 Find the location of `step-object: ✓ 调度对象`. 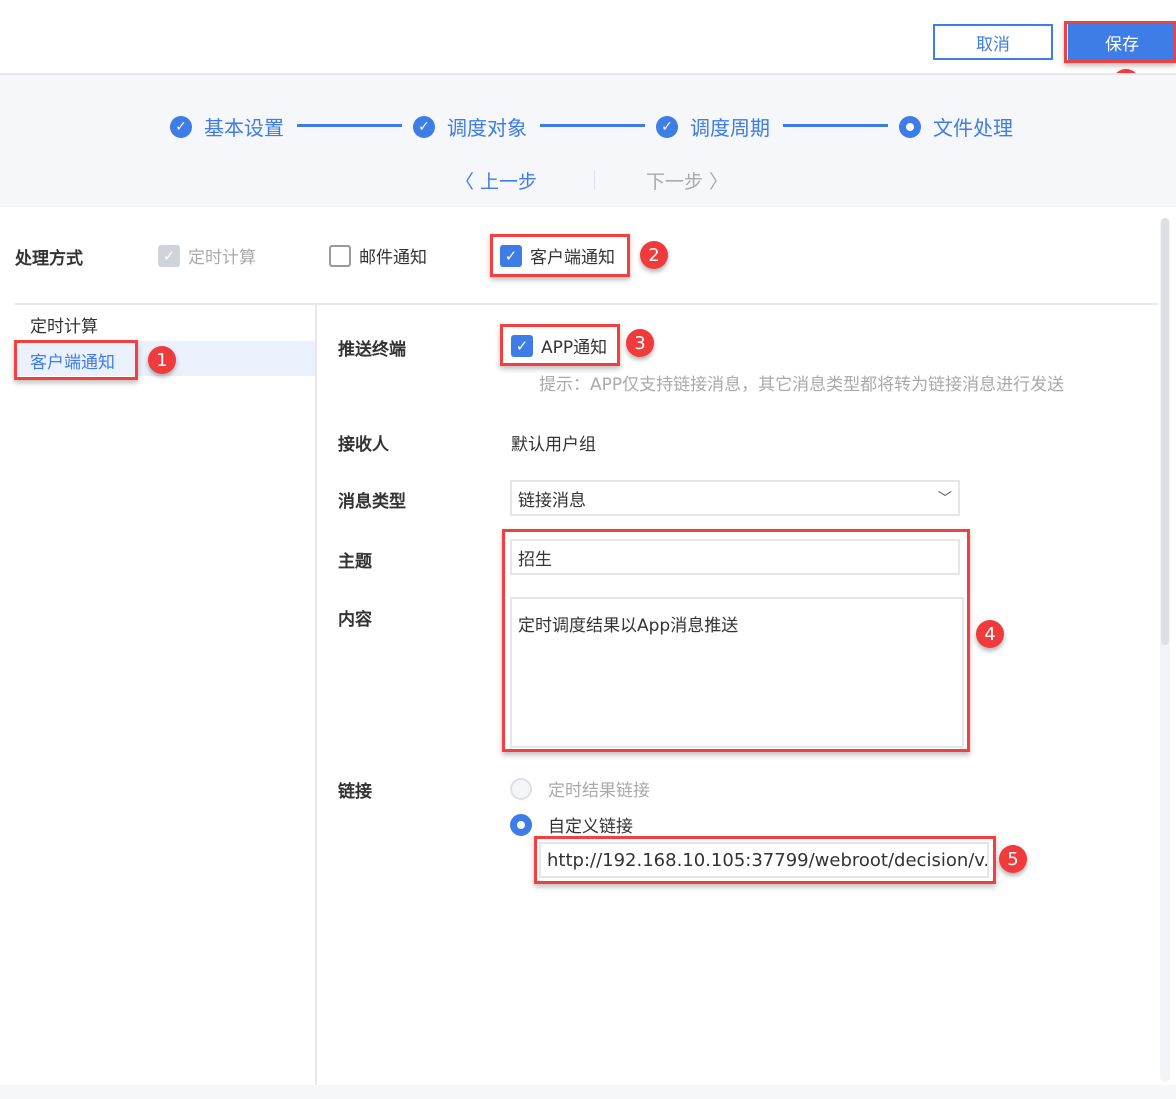

step-object: ✓ 调度对象 is located at coordinates (470, 126).